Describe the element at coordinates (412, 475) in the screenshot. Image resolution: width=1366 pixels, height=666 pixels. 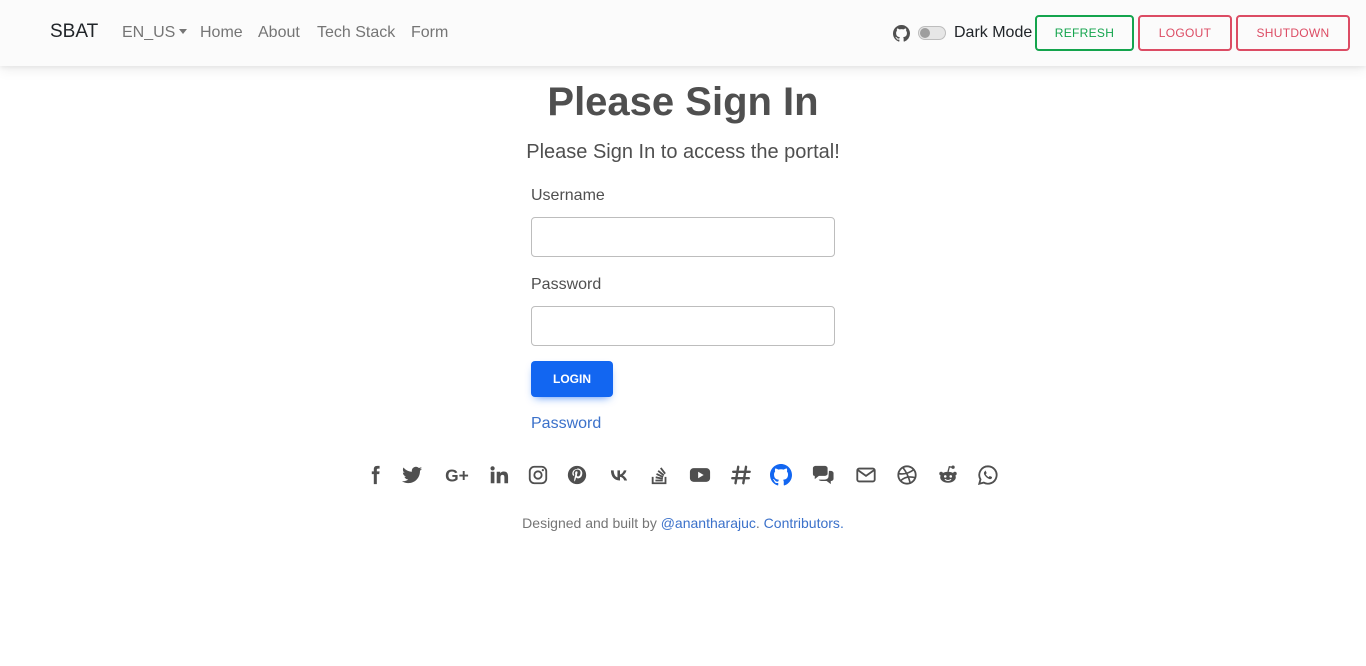
I see `twitter-icon` at that location.